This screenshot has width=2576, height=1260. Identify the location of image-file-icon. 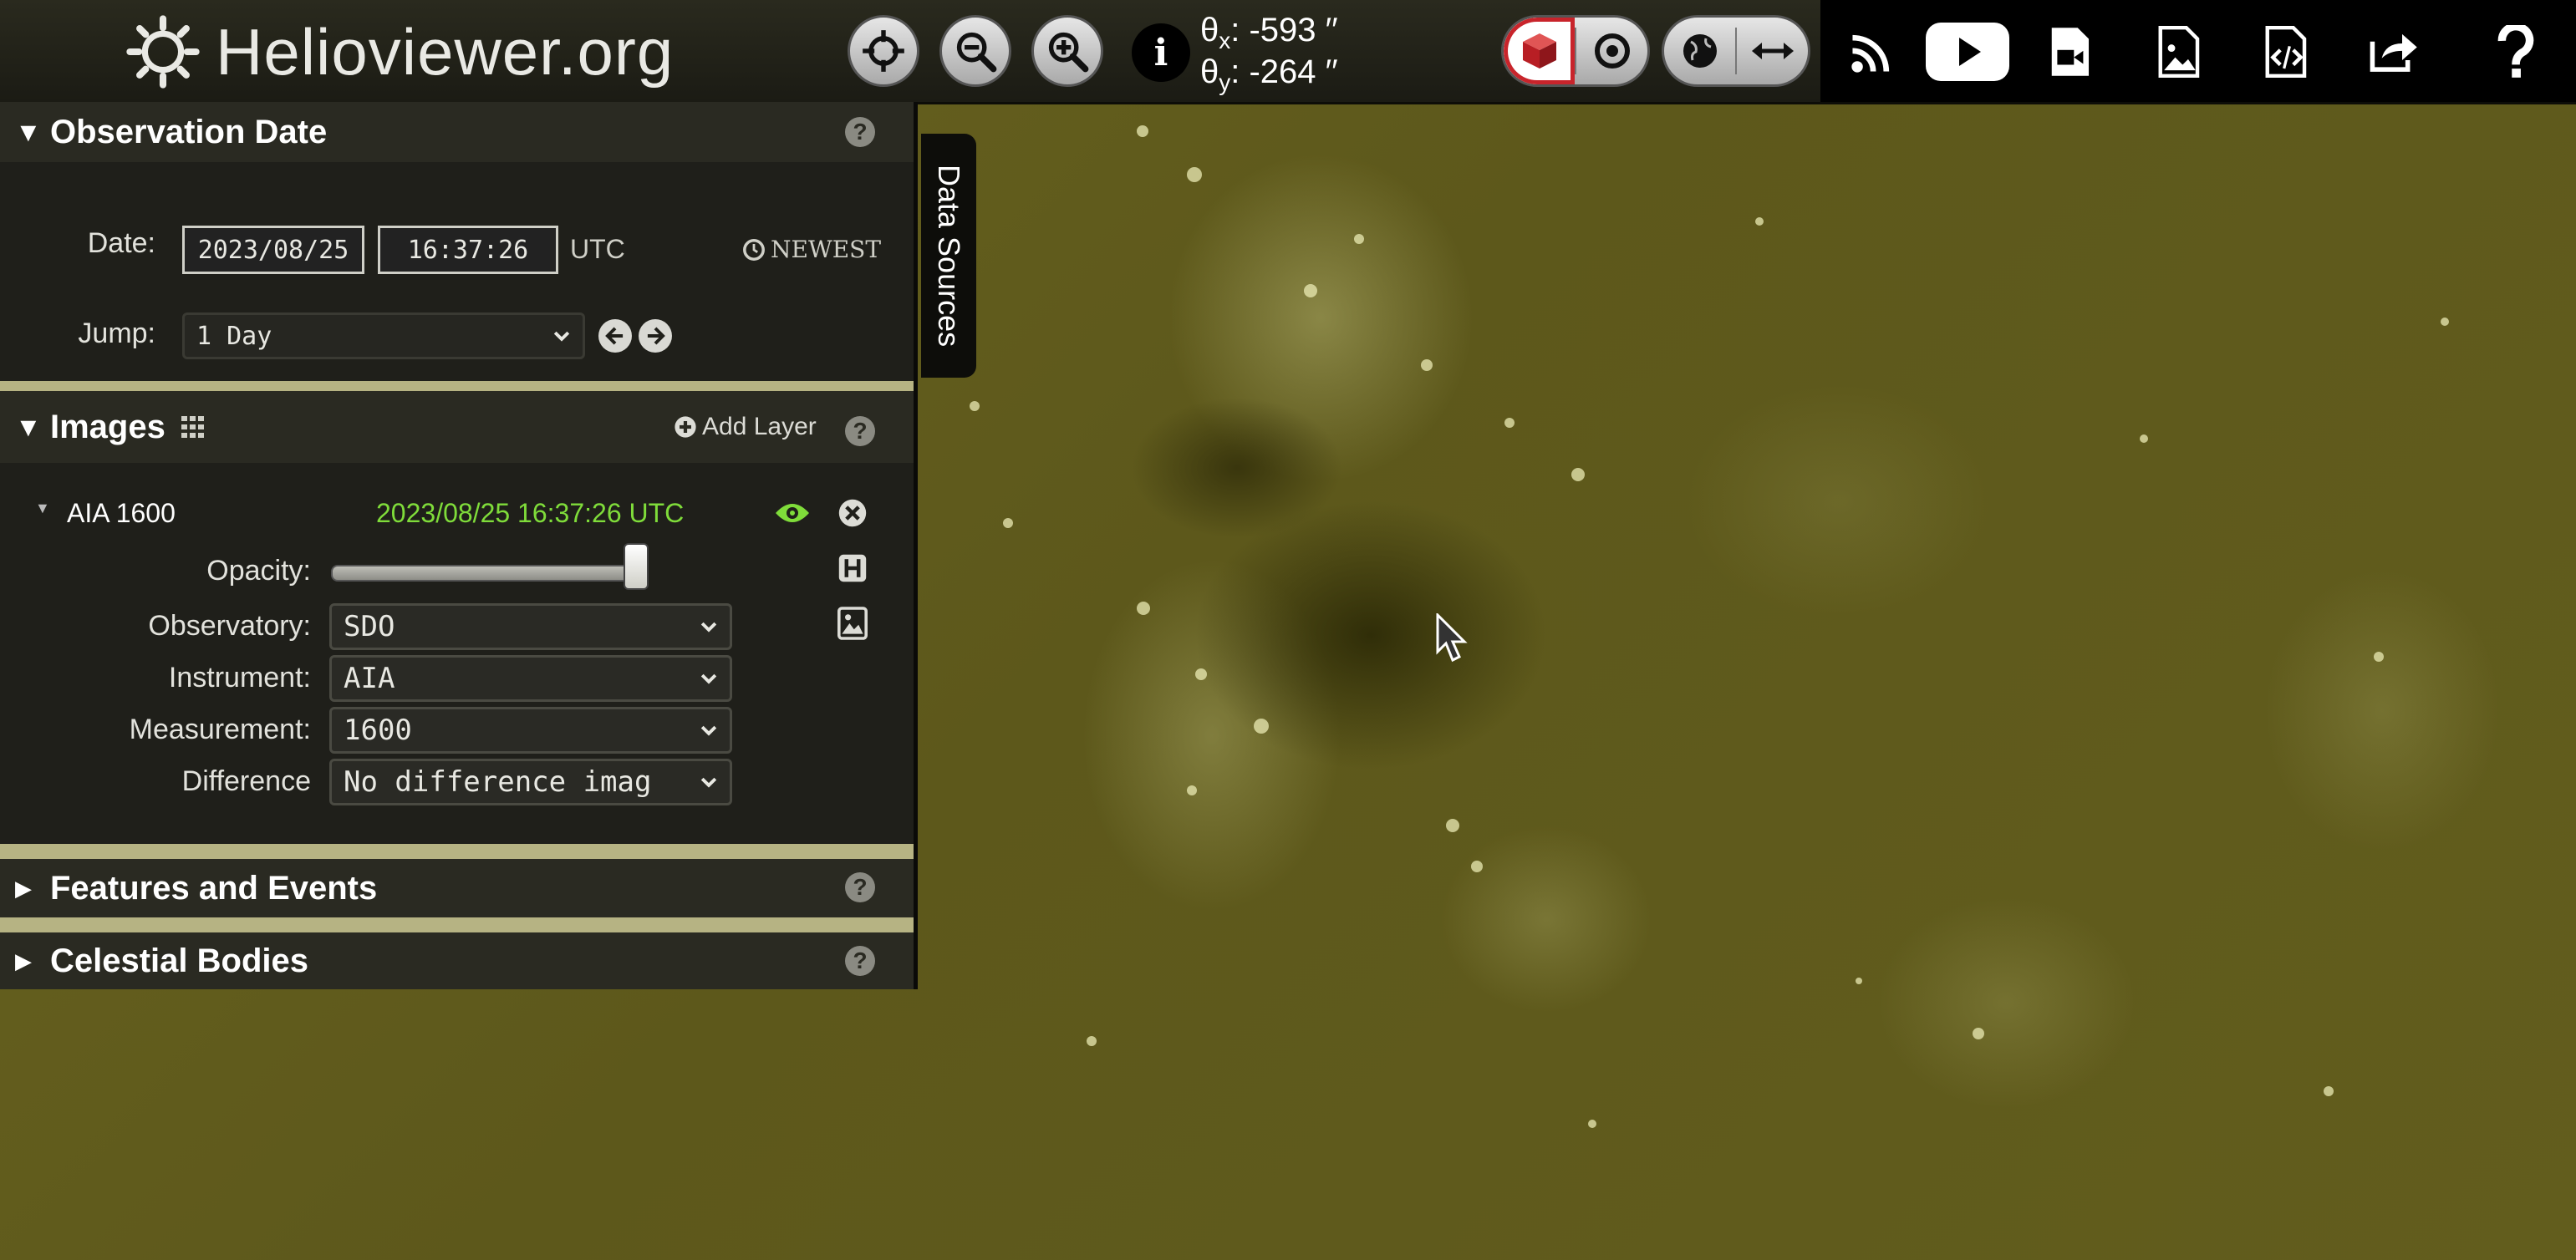
(2179, 52).